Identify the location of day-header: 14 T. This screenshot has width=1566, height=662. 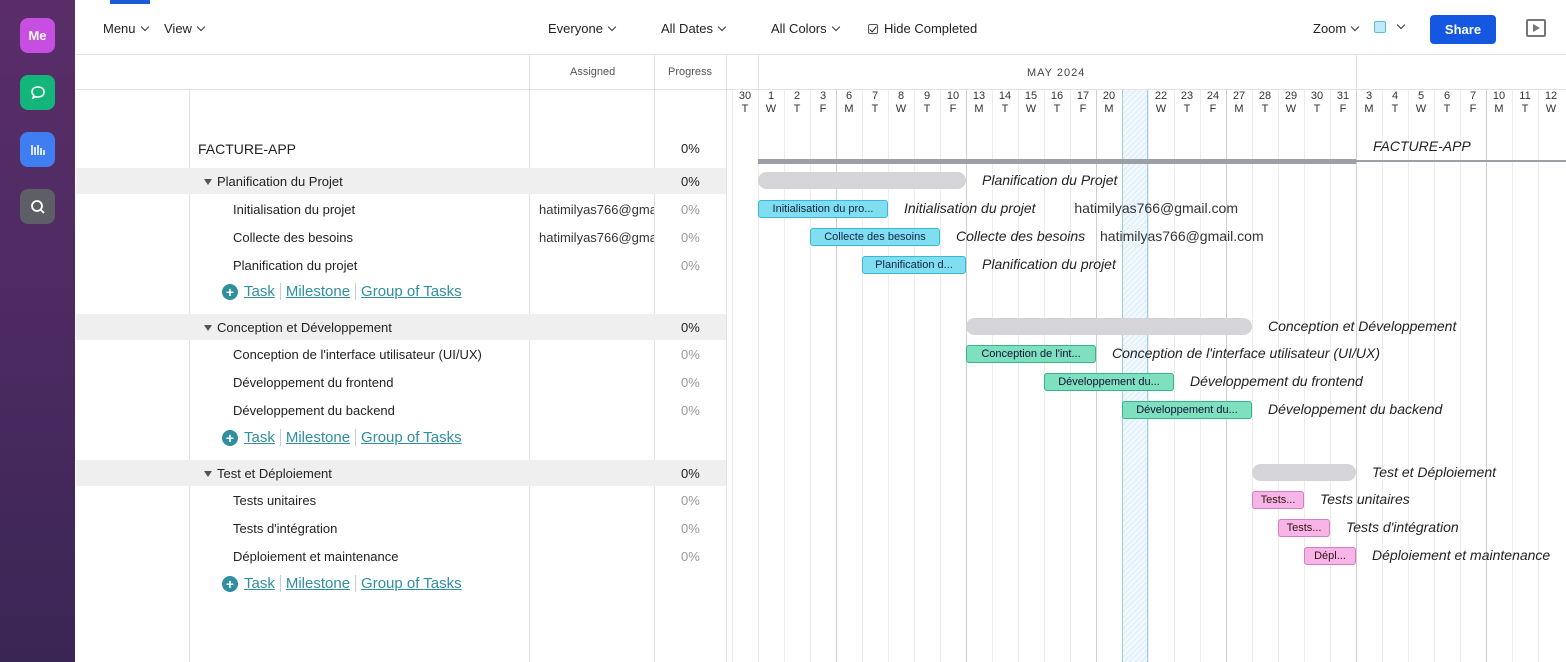
(1005, 103).